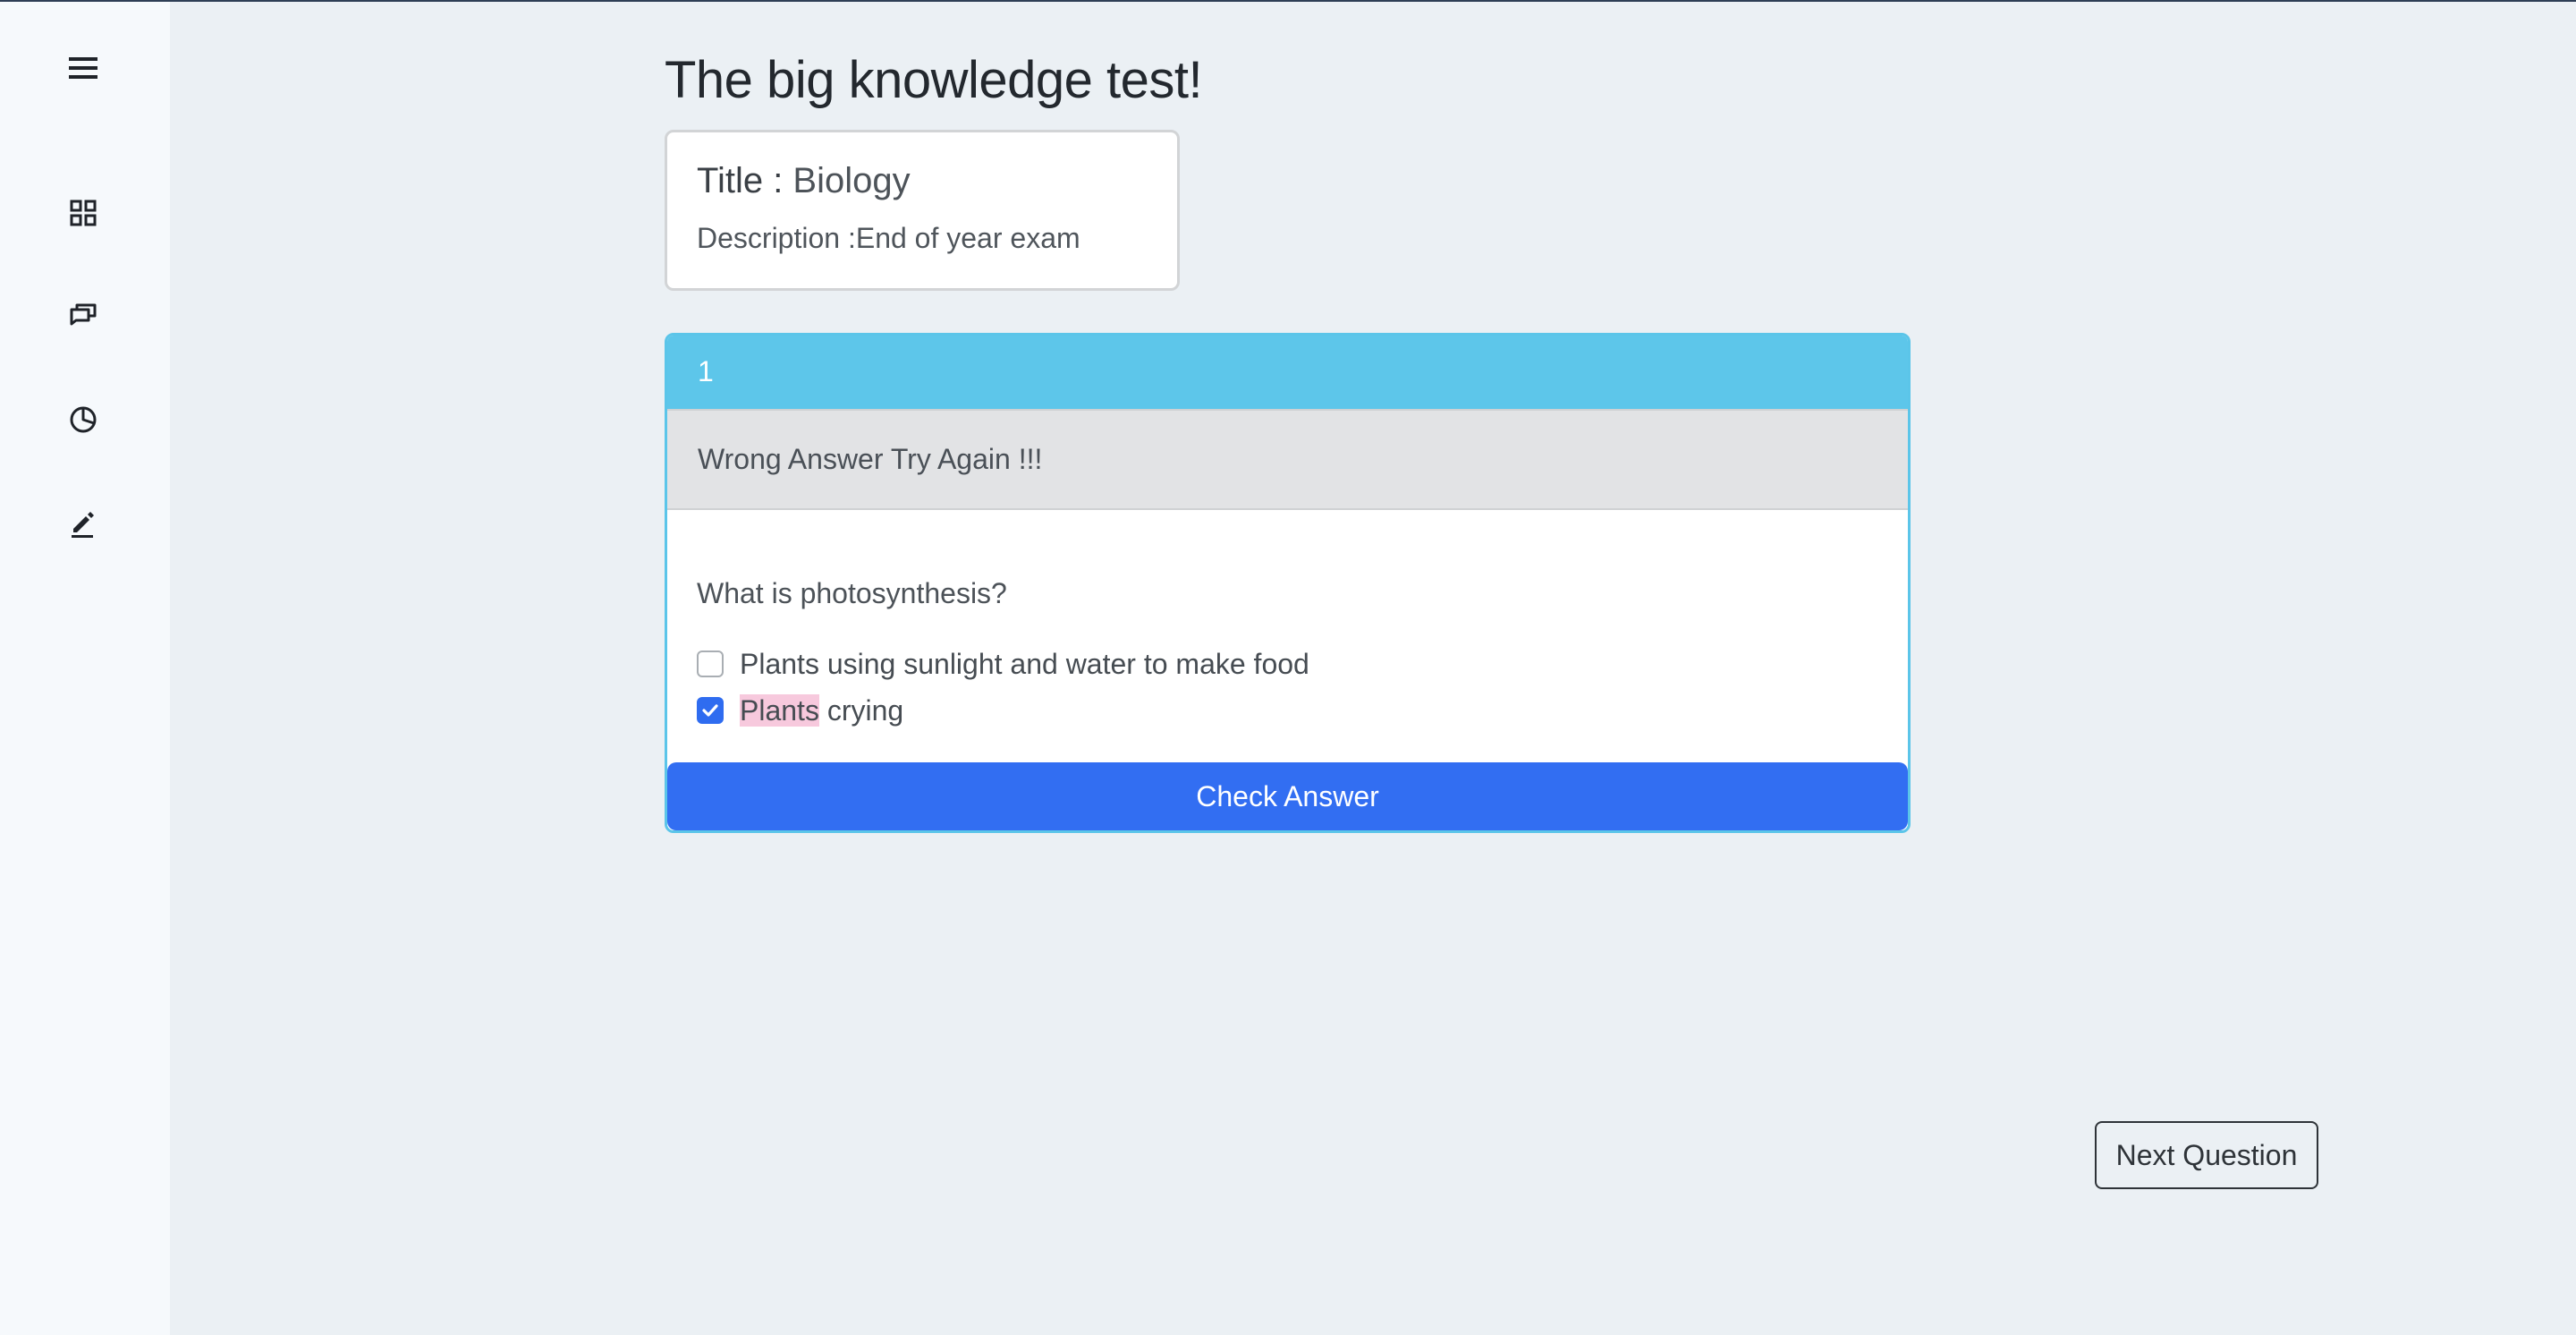 The height and width of the screenshot is (1335, 2576). What do you see at coordinates (1287, 372) in the screenshot?
I see `question-header: 1` at bounding box center [1287, 372].